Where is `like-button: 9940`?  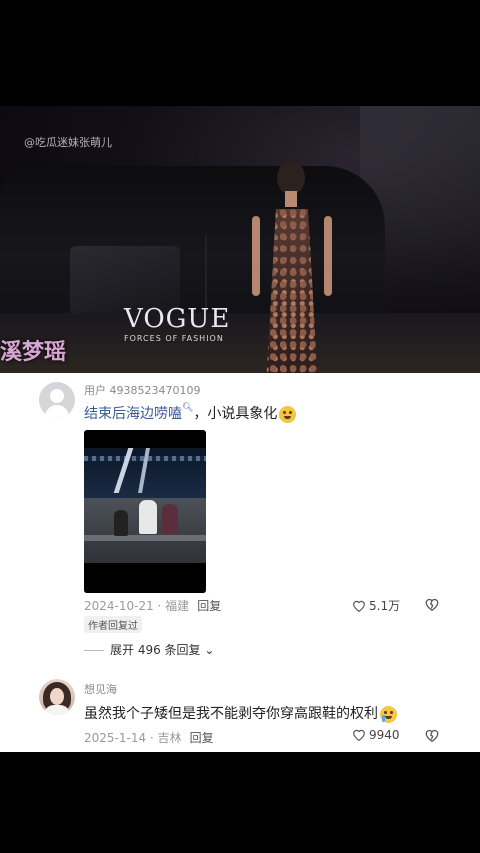
like-button: 9940 is located at coordinates (376, 735).